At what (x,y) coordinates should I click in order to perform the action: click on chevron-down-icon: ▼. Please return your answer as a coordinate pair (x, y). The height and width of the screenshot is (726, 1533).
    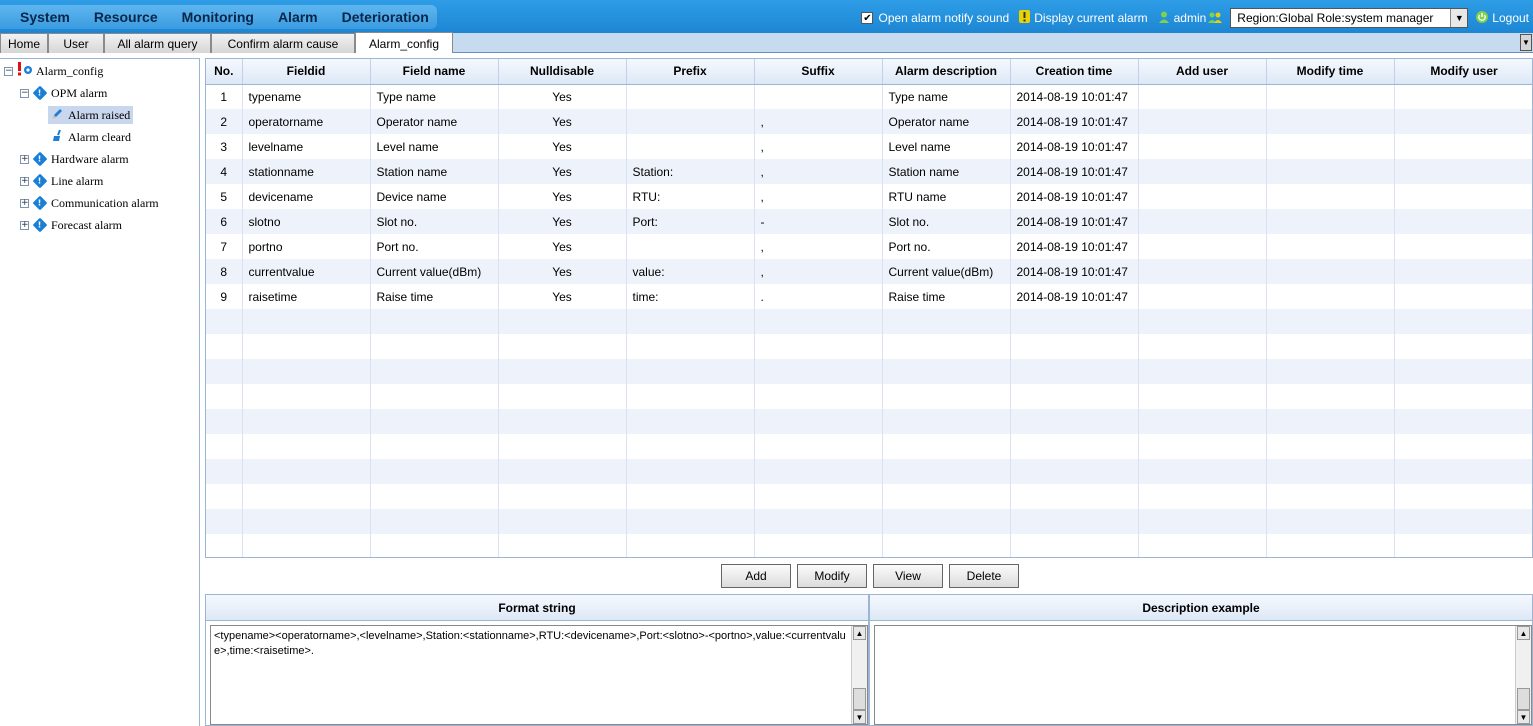
    Looking at the image, I should click on (1459, 18).